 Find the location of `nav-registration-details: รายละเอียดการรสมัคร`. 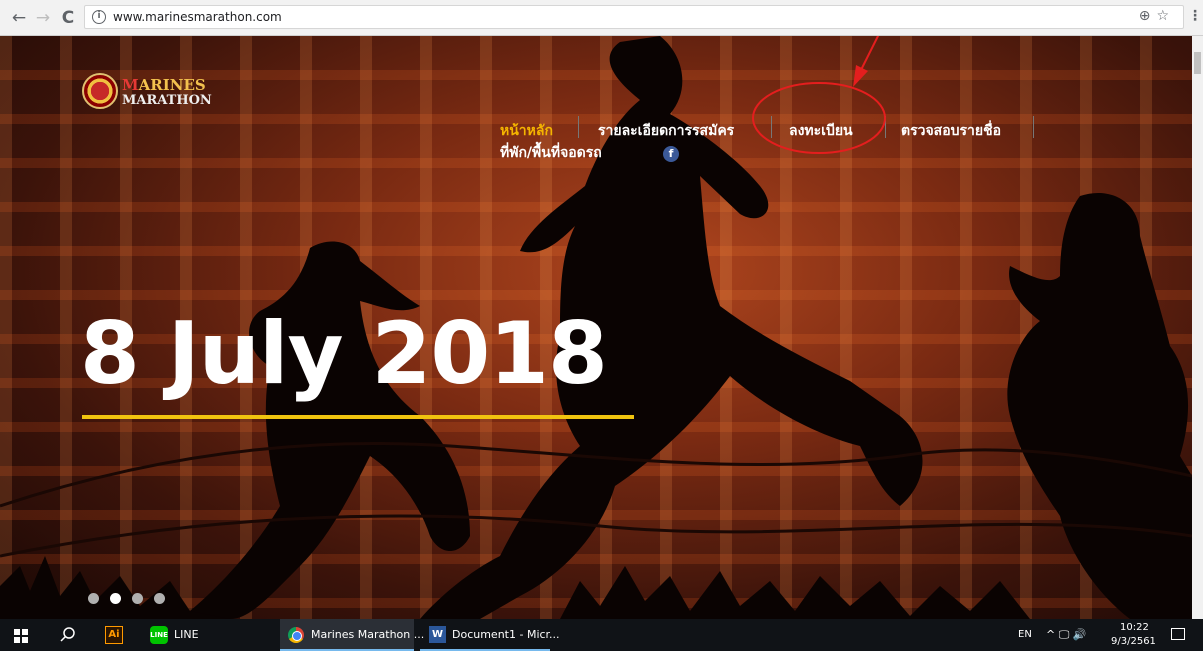

nav-registration-details: รายละเอียดการรสมัคร is located at coordinates (666, 131).